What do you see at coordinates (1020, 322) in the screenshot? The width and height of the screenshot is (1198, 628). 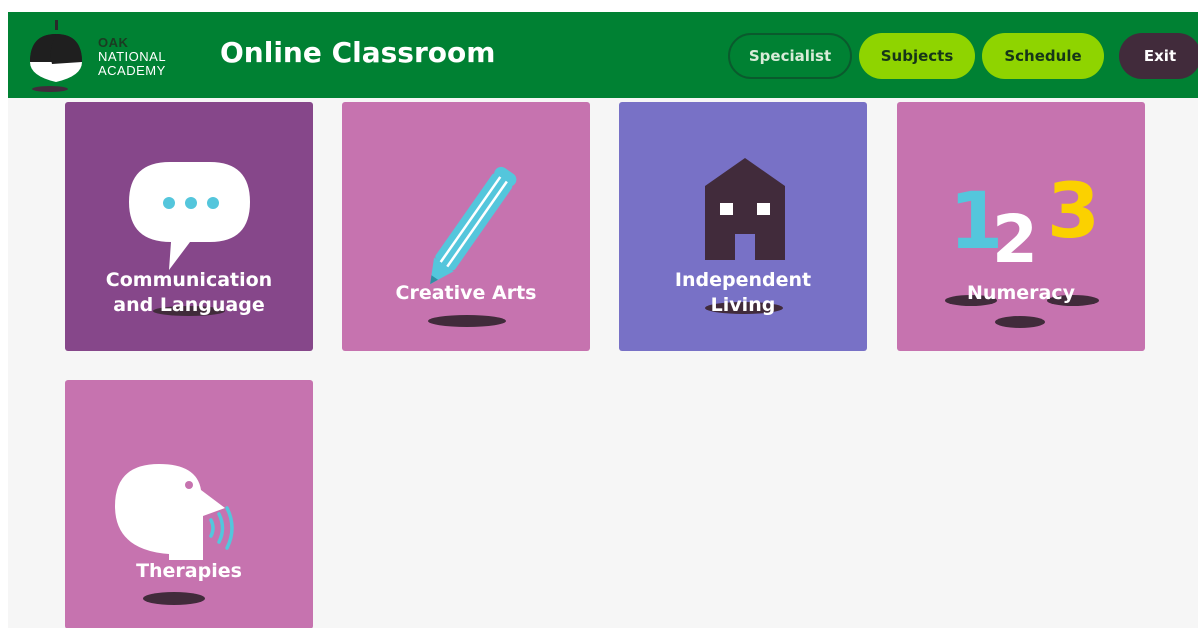 I see `digit-shadow` at bounding box center [1020, 322].